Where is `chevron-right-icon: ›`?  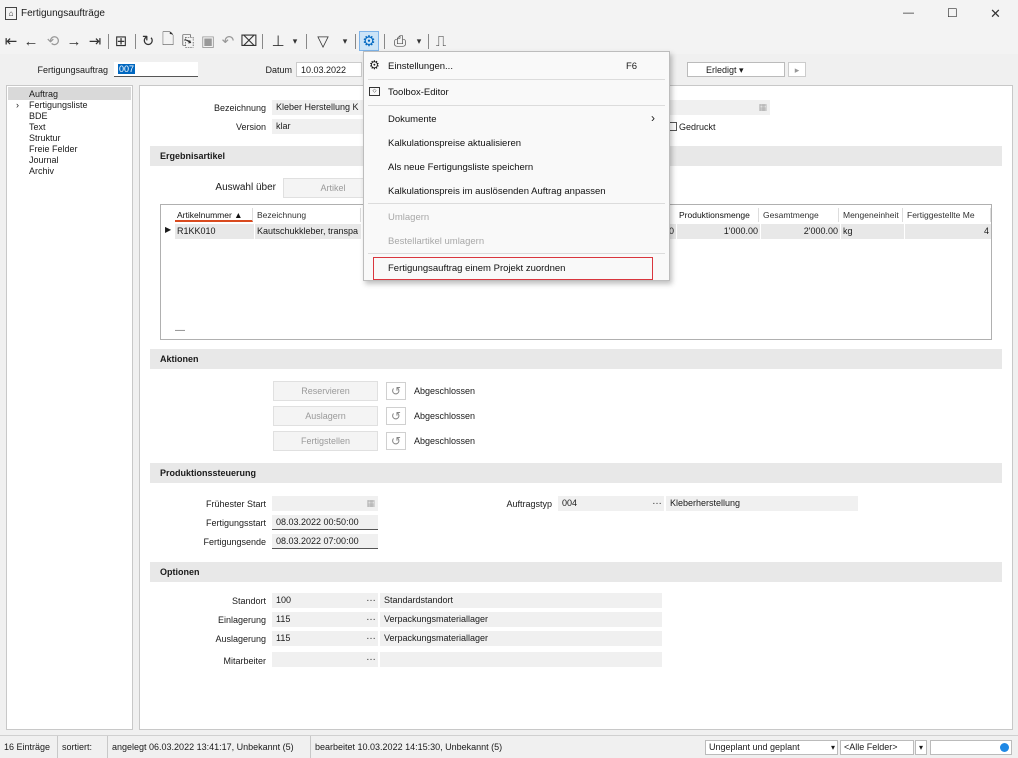
chevron-right-icon: › is located at coordinates (17, 105).